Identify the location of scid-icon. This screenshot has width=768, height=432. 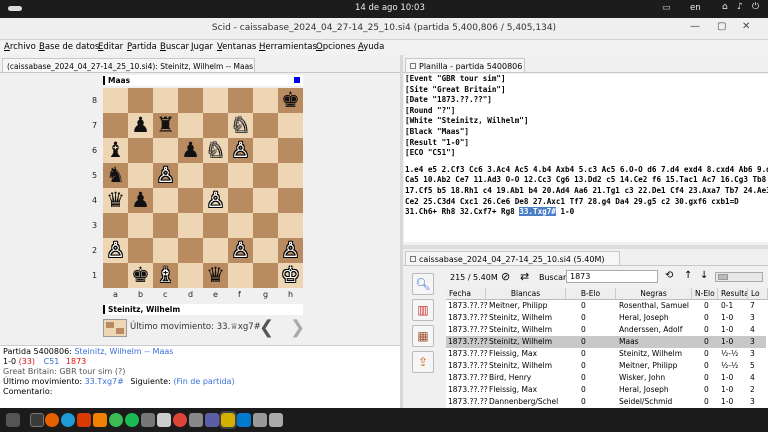
(228, 420).